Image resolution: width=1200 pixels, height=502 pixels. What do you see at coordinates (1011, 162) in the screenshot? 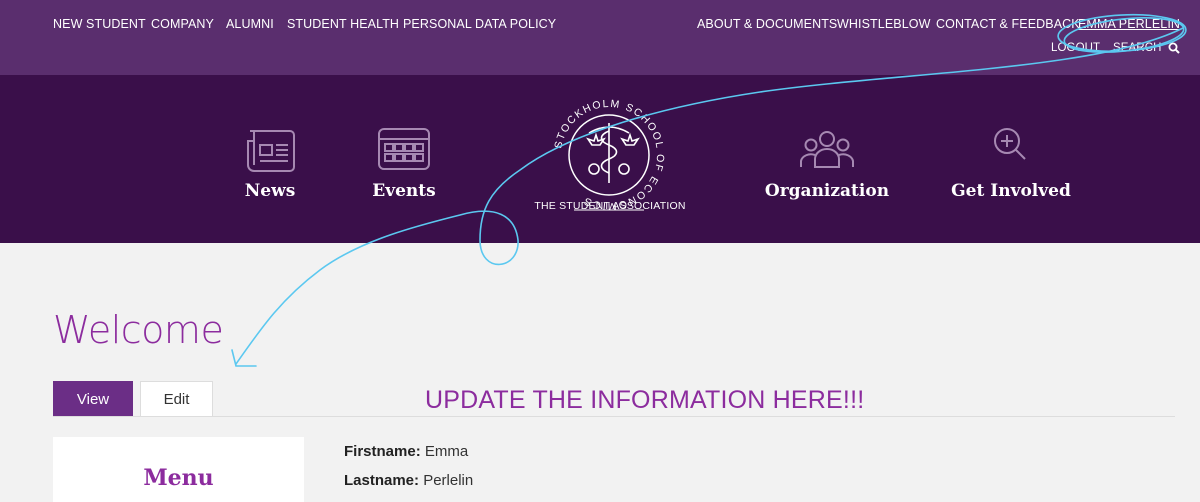
I see `nav-get-involved: Get Involved` at bounding box center [1011, 162].